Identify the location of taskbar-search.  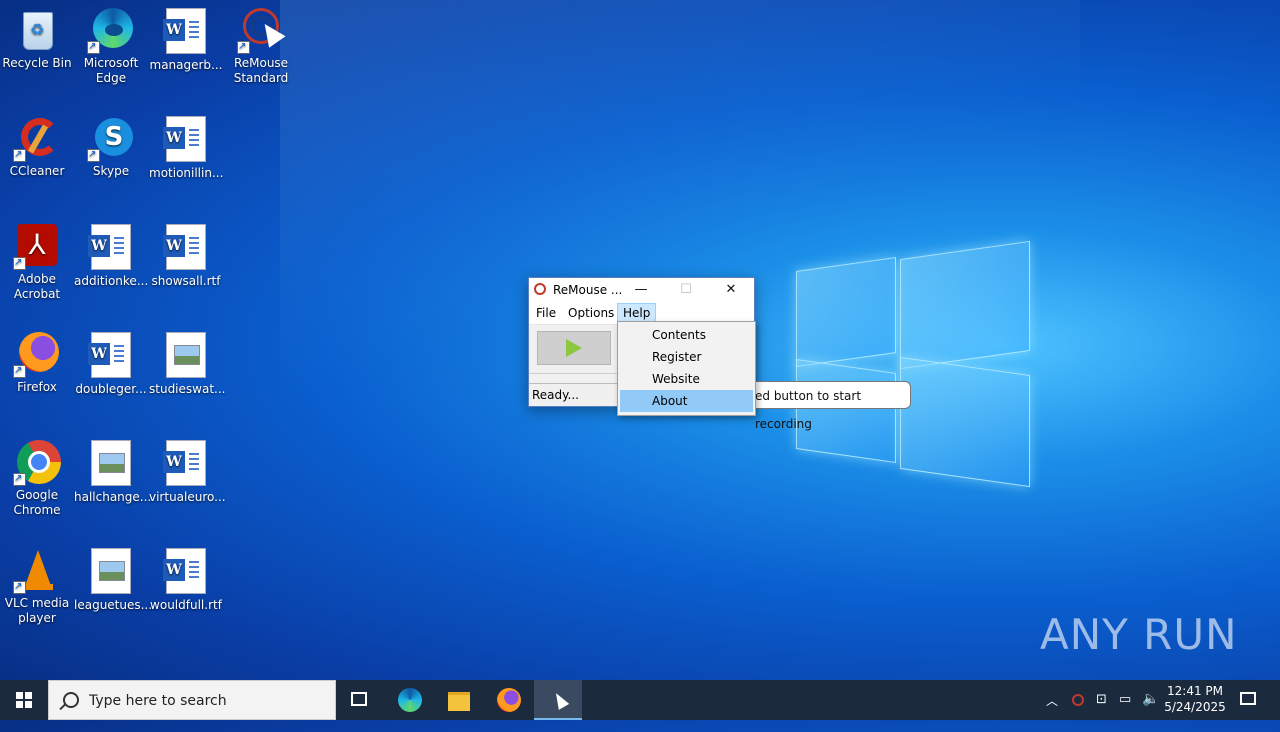
(192, 700).